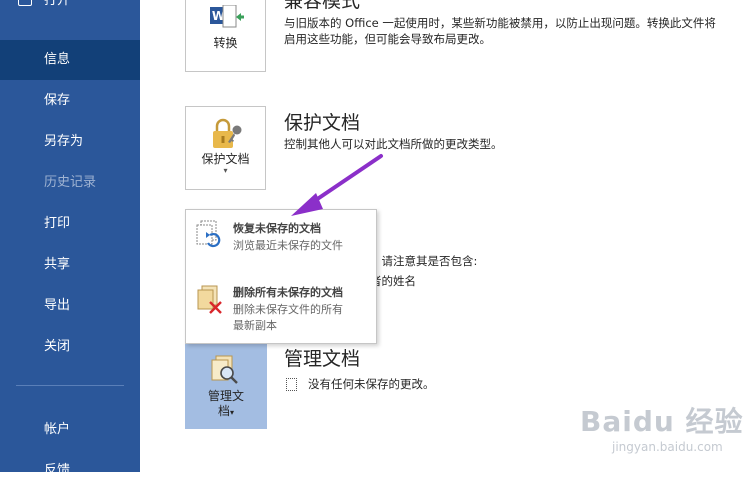 This screenshot has height=491, width=755. I want to click on nav-close: 关闭, so click(70, 347).